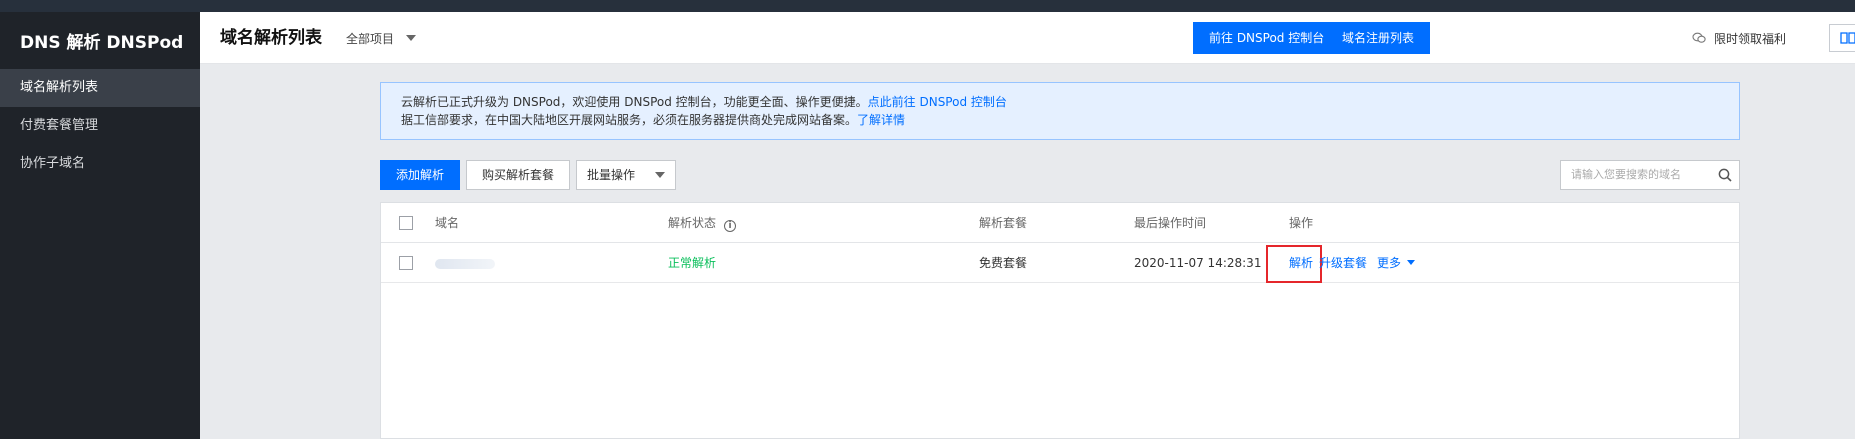 The height and width of the screenshot is (439, 1855). I want to click on notice-line-2-text: 据工信部要求，在中国大陆地区开展网站服务，必须在服务器提供商处完成网站备案。, so click(629, 120).